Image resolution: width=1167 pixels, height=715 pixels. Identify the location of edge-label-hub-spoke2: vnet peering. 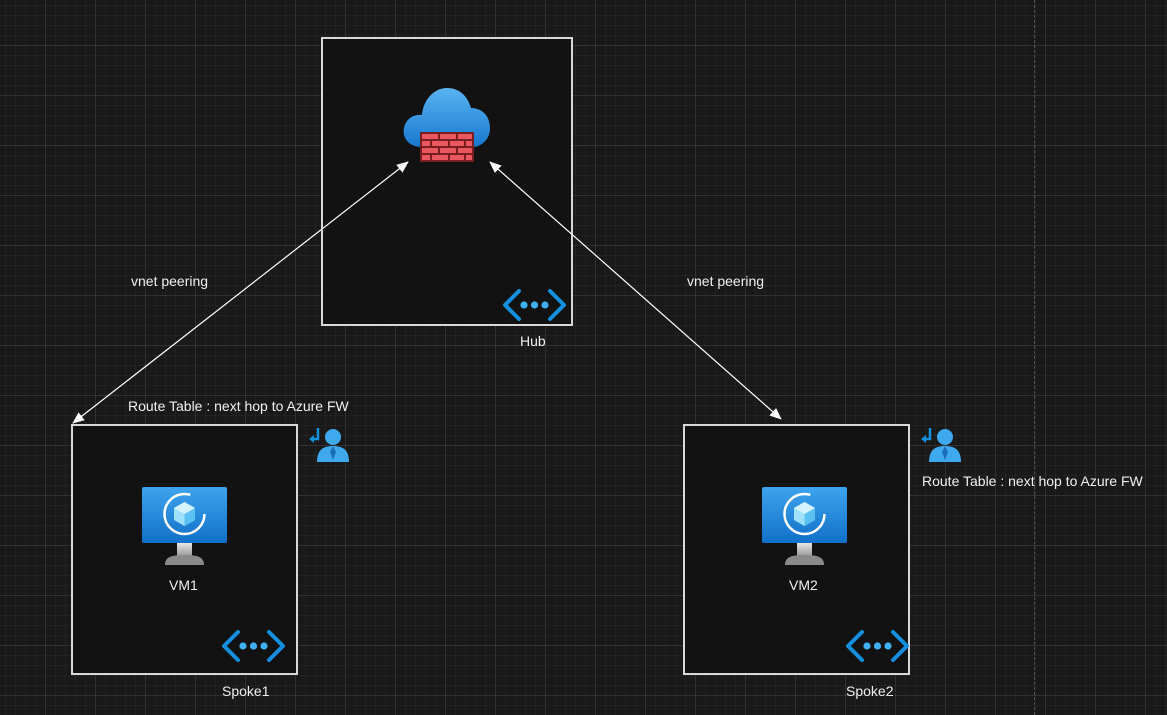
(726, 281).